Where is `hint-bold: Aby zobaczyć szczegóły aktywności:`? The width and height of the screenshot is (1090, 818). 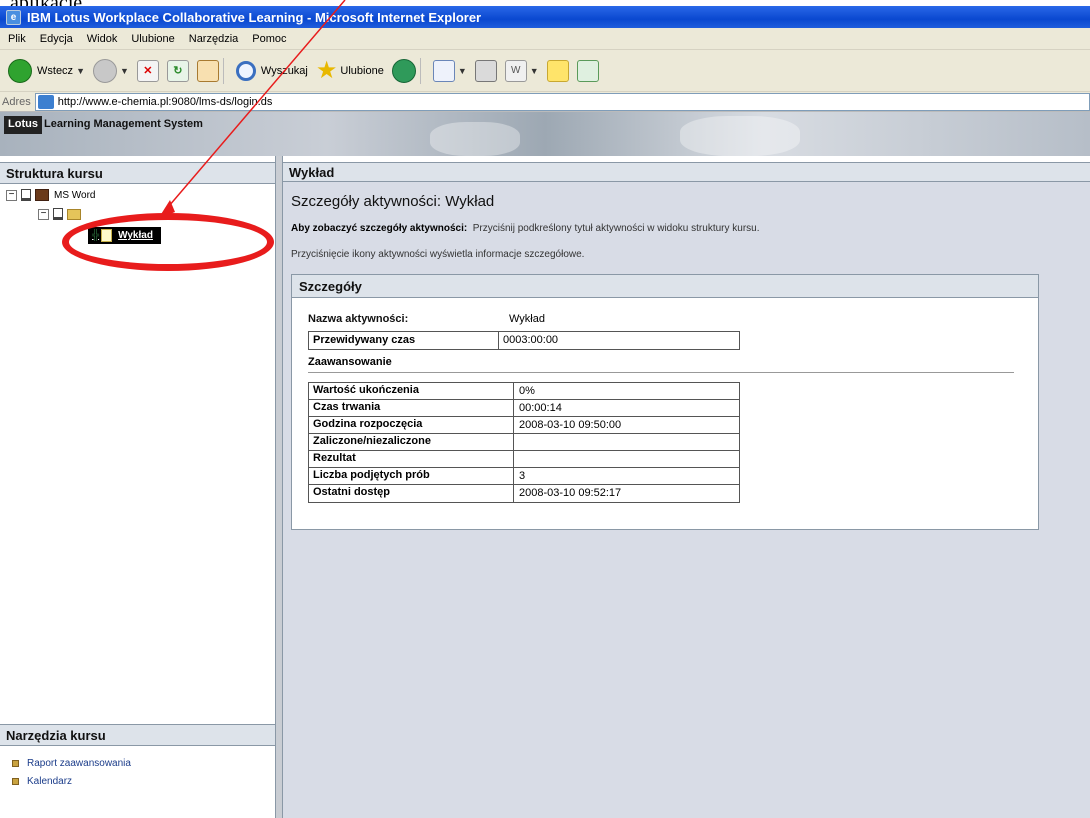
hint-bold: Aby zobaczyć szczegóły aktywności: is located at coordinates (379, 228).